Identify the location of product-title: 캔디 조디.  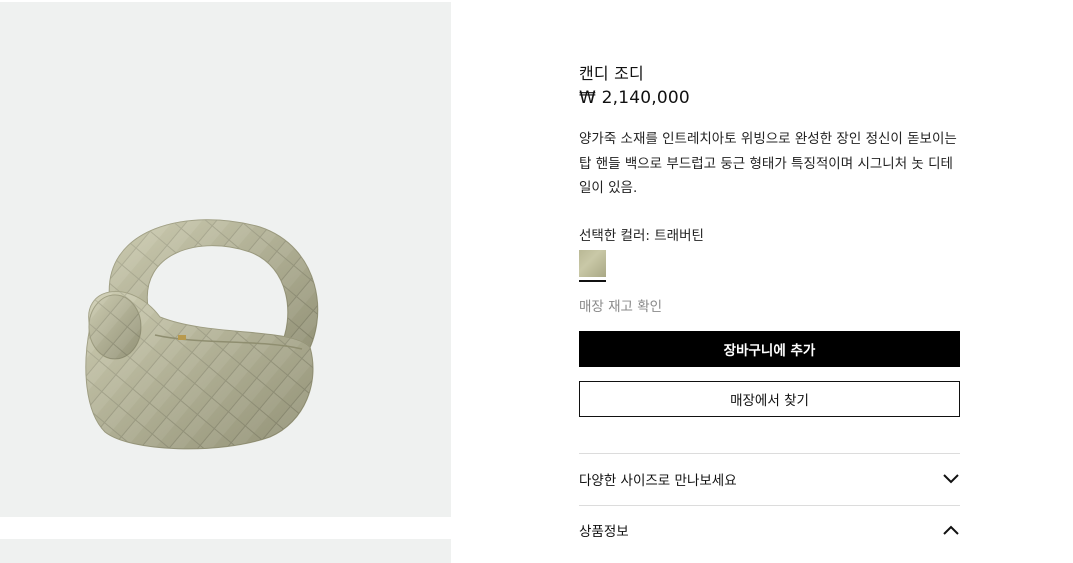
(611, 73).